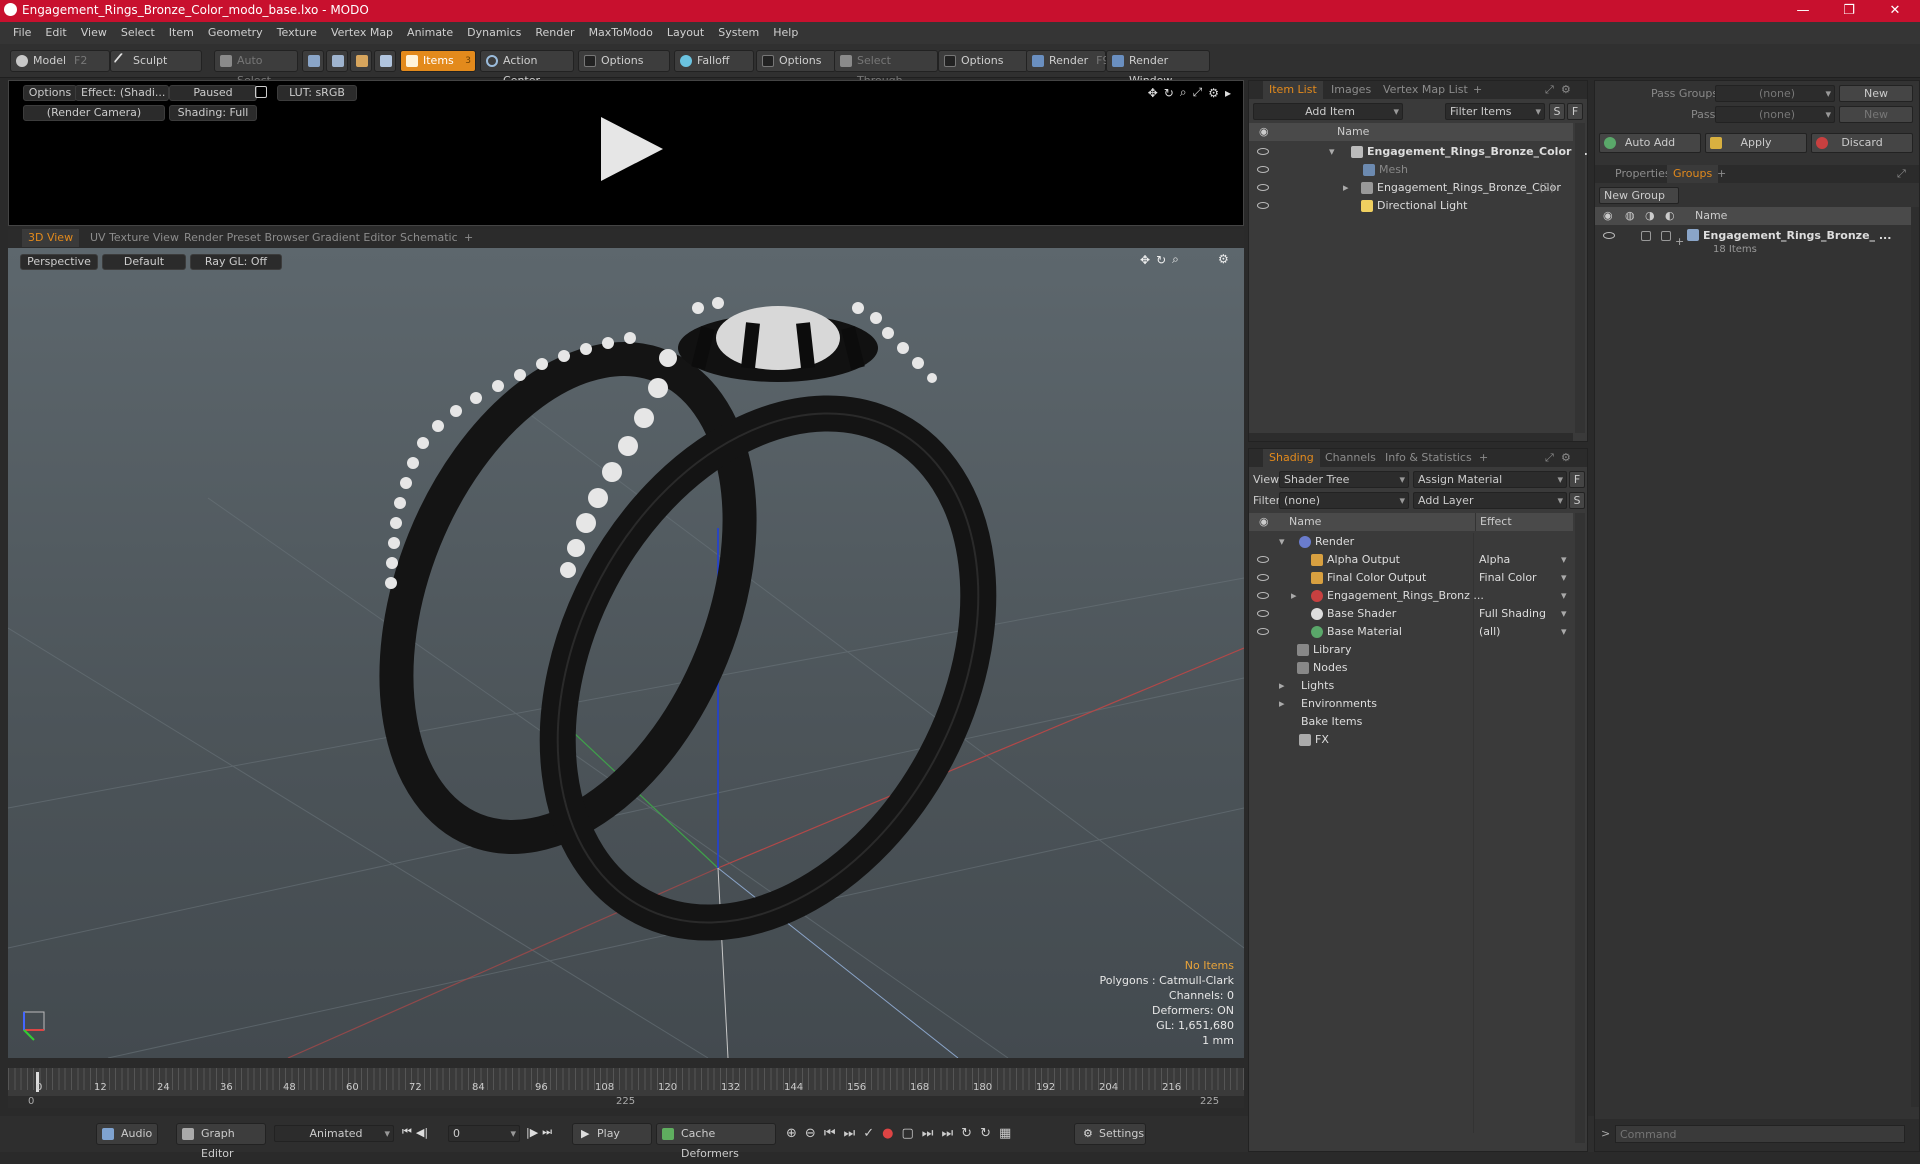 This screenshot has width=1920, height=1164. Describe the element at coordinates (1411, 740) in the screenshot. I see `shader-row-fx: FX` at that location.